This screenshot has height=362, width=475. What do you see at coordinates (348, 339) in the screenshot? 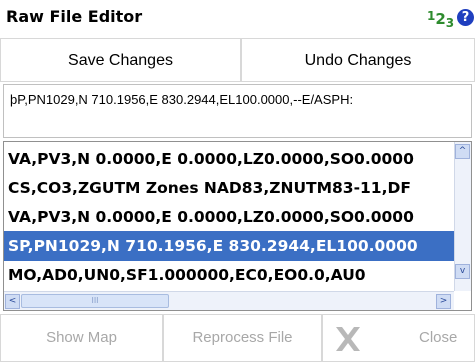
I see `close-icon` at bounding box center [348, 339].